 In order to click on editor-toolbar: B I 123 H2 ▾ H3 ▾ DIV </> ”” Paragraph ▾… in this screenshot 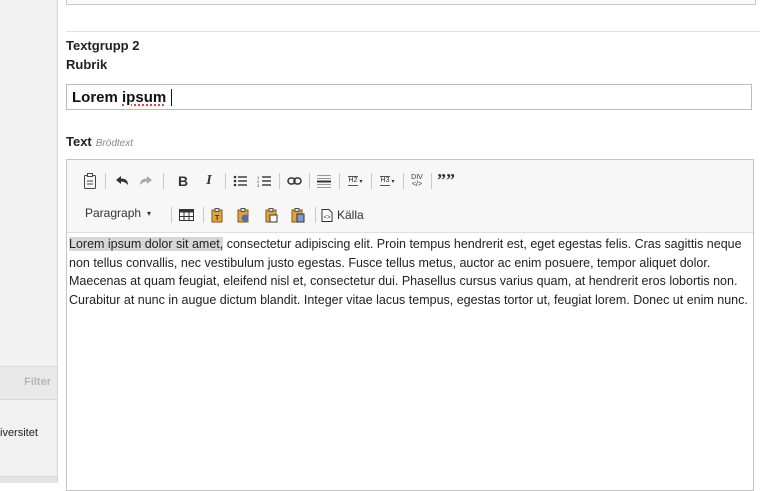, I will do `click(410, 196)`.